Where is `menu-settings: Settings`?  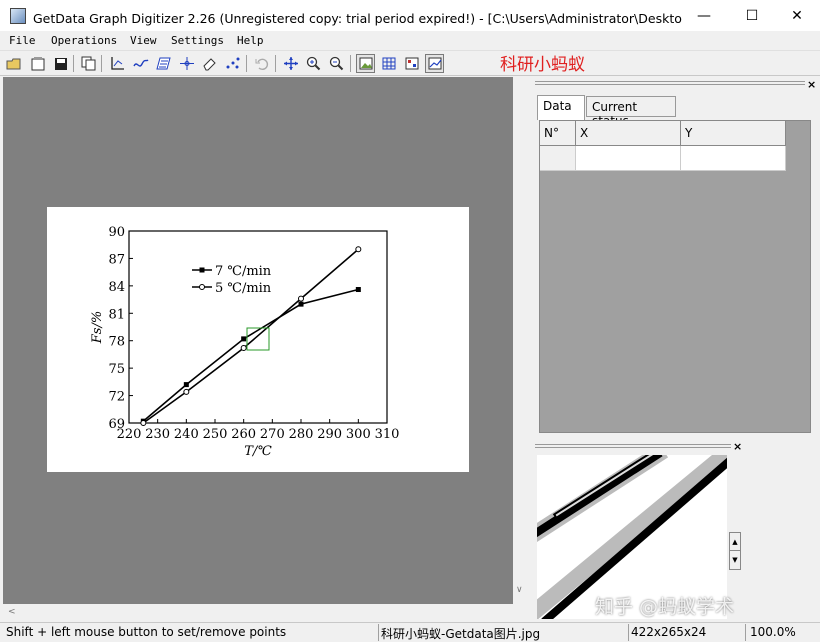 menu-settings: Settings is located at coordinates (197, 40).